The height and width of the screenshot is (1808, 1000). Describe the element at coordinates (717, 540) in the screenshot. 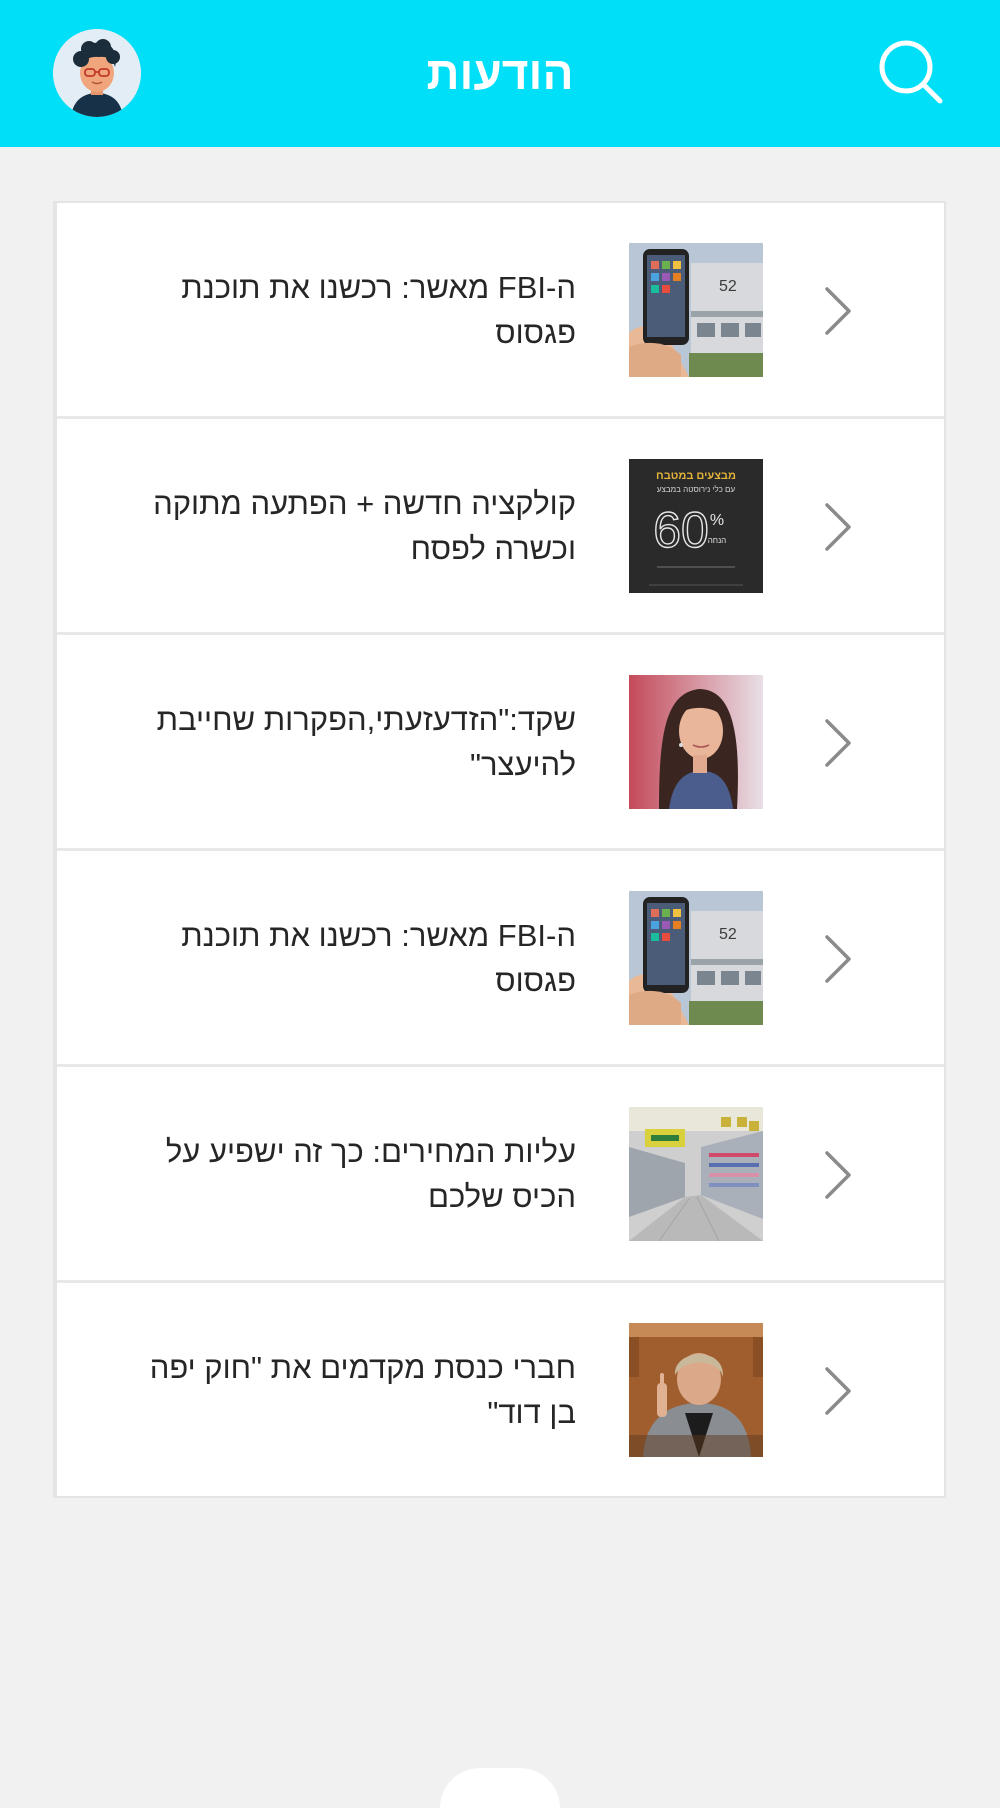

I see `svg-text: הנחה` at that location.